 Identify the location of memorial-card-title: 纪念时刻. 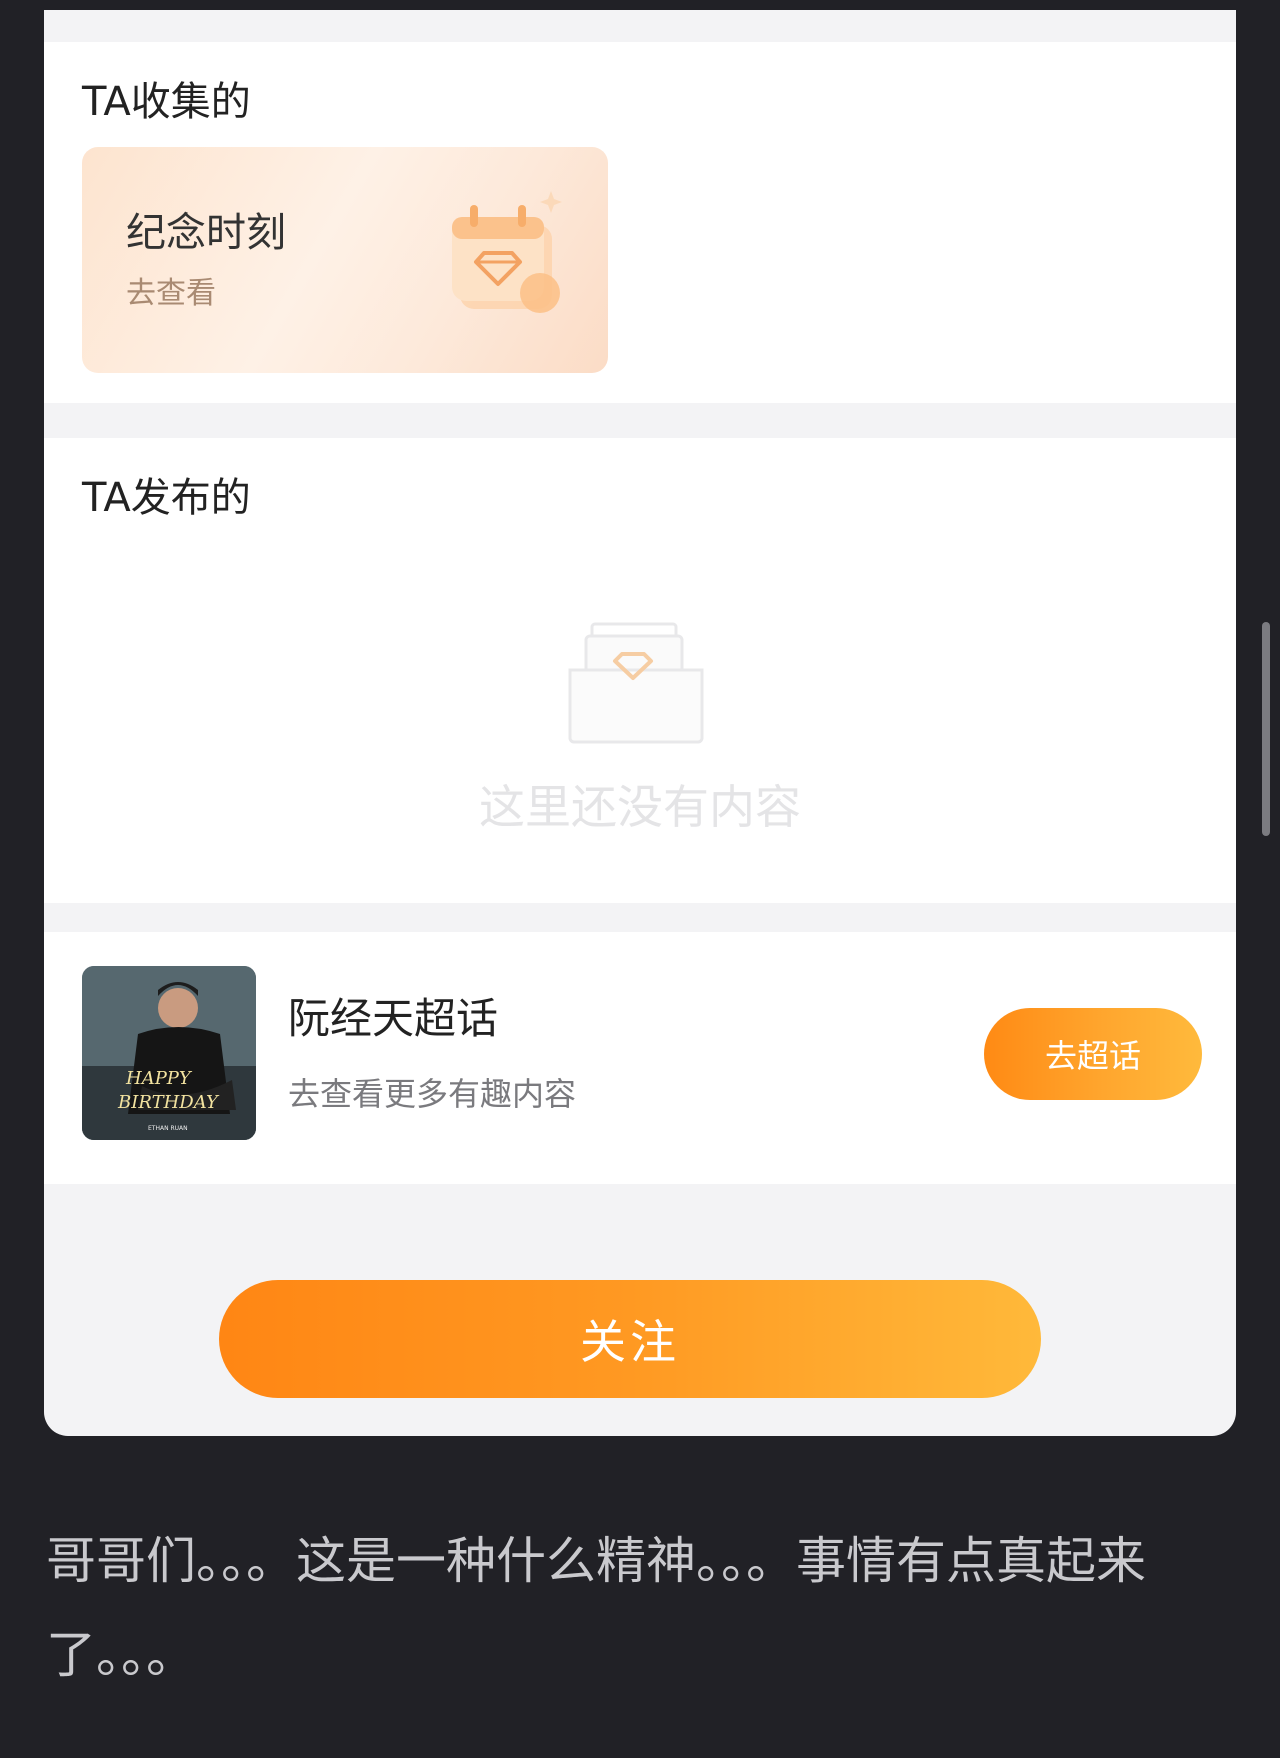
(206, 233).